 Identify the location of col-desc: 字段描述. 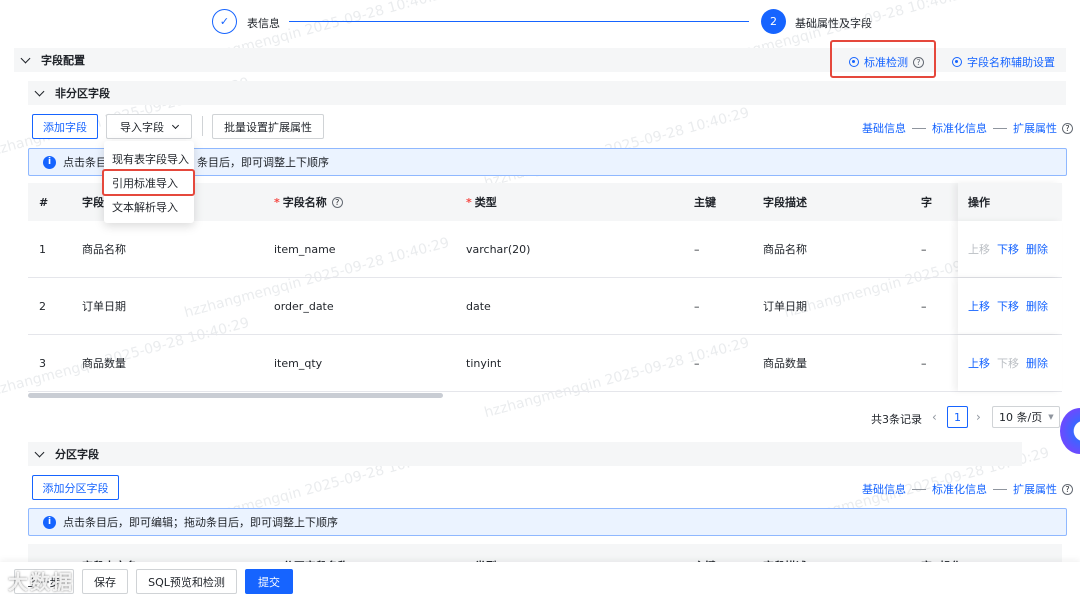
(785, 202).